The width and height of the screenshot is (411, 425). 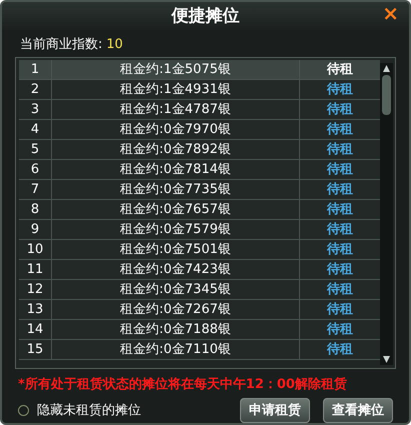 I want to click on rent-cell: 租金约:1金4787银, so click(x=176, y=110).